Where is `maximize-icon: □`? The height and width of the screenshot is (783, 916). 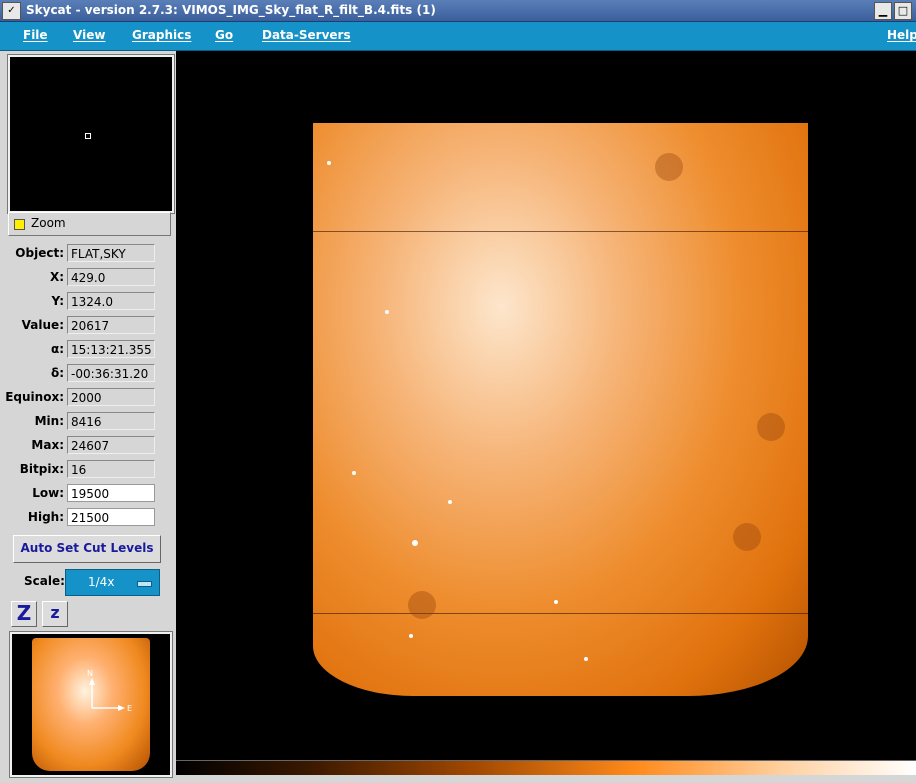 maximize-icon: □ is located at coordinates (903, 10).